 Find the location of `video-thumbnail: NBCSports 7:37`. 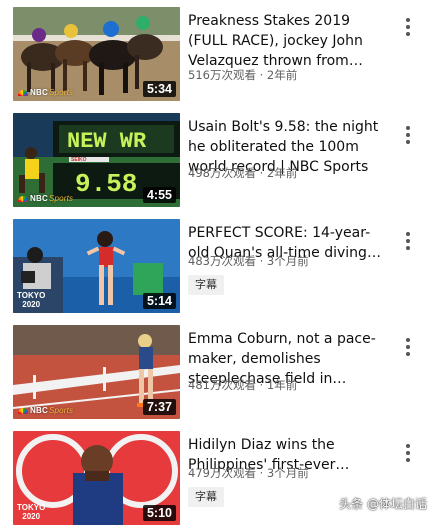

video-thumbnail: NBCSports 7:37 is located at coordinates (96, 372).